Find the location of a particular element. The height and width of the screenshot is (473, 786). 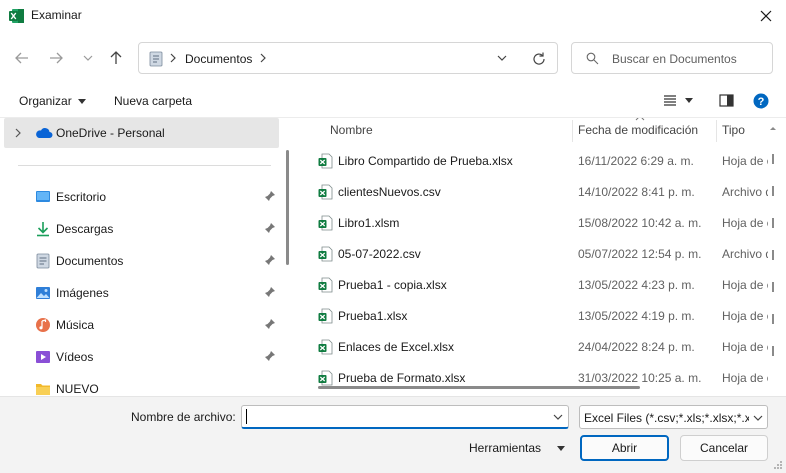

nav-item-nuevo: NUEVO is located at coordinates (140, 385).